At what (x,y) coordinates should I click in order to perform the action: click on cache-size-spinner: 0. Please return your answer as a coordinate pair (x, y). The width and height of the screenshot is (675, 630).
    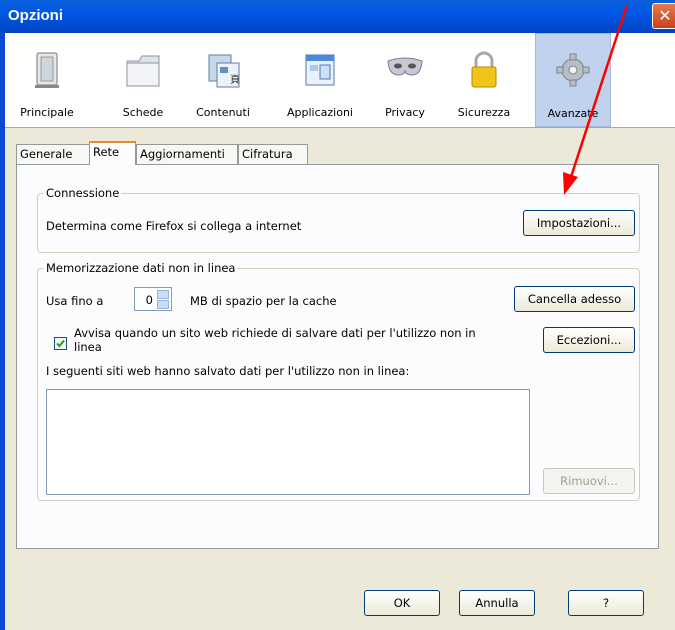
    Looking at the image, I should click on (153, 299).